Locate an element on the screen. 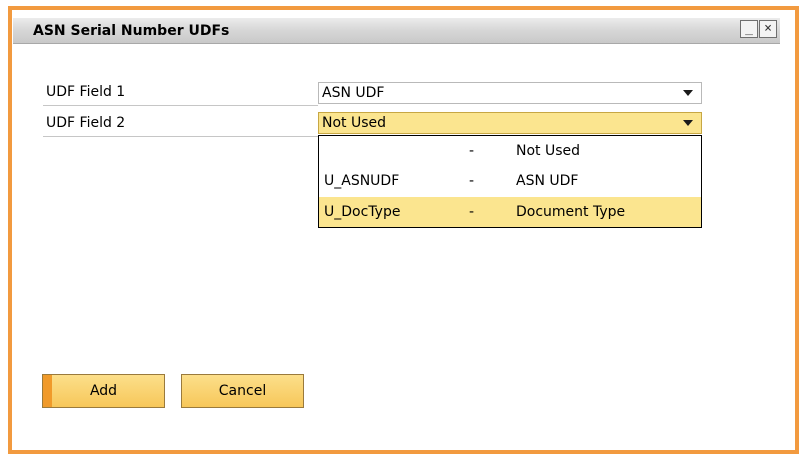 This screenshot has height=461, width=806. option-code: U_ASNUDF is located at coordinates (362, 181).